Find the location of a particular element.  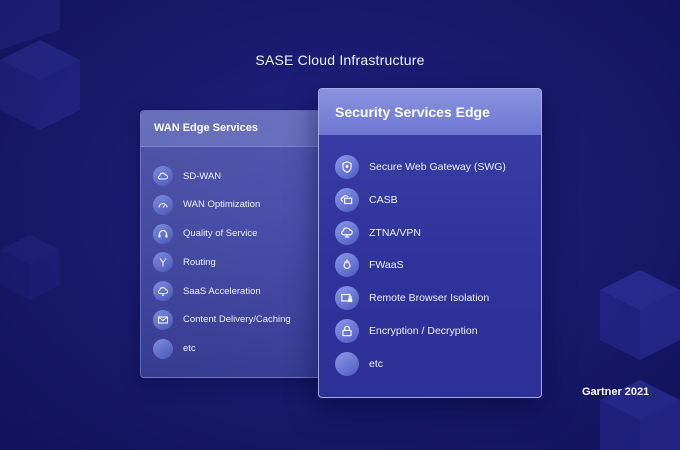

list-item-label: Routing is located at coordinates (199, 262).